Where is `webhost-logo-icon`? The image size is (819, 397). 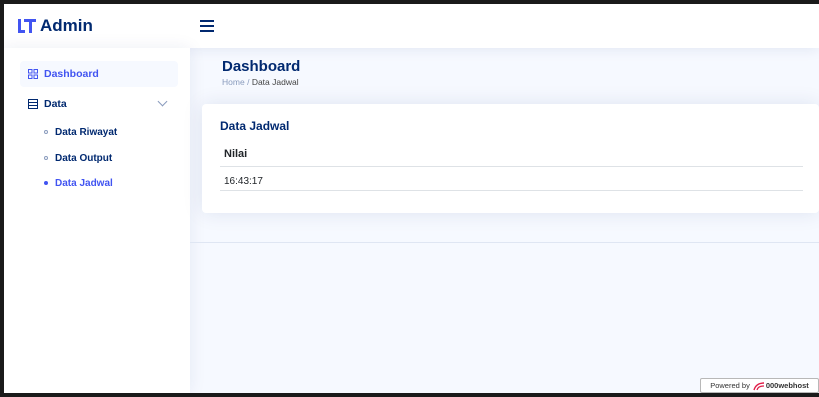
webhost-logo-icon is located at coordinates (758, 385).